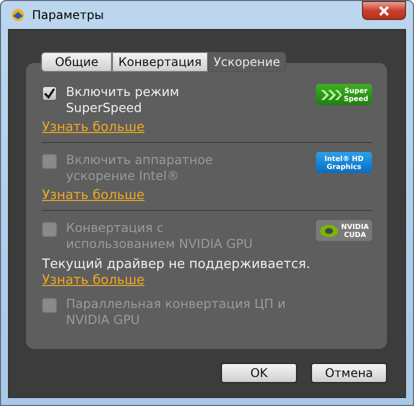  What do you see at coordinates (176, 312) in the screenshot?
I see `option-label: Параллельная конвертация ЦП и NVIDIA GPU` at bounding box center [176, 312].